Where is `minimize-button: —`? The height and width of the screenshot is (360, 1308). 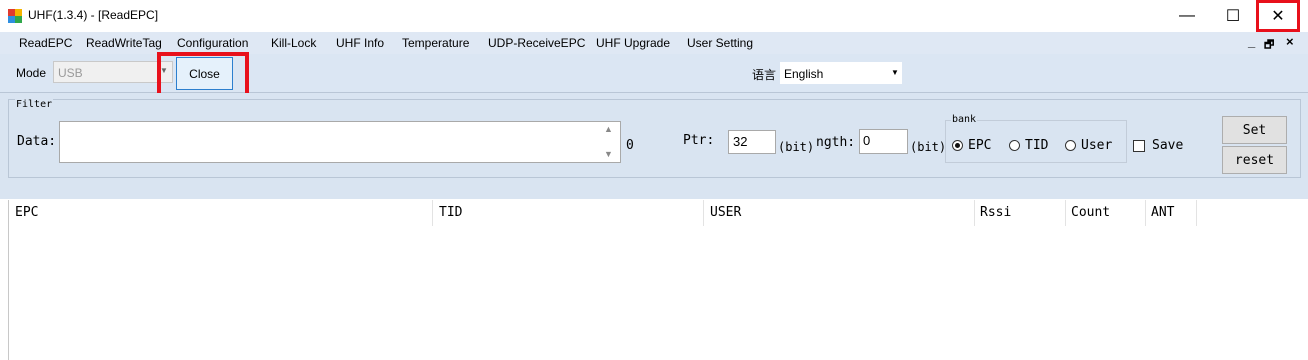
minimize-button: — is located at coordinates (1187, 16).